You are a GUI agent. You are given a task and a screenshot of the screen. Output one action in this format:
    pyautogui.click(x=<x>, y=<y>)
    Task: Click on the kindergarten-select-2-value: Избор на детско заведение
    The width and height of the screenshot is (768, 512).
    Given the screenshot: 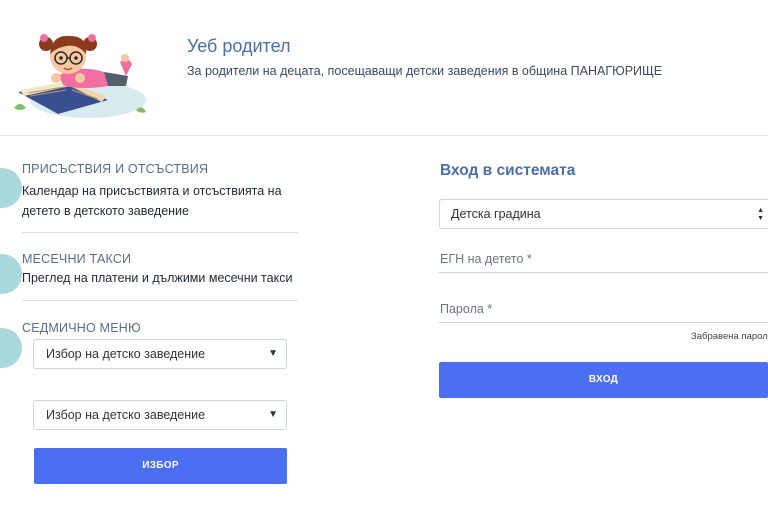 What is the action you would take?
    pyautogui.click(x=126, y=415)
    